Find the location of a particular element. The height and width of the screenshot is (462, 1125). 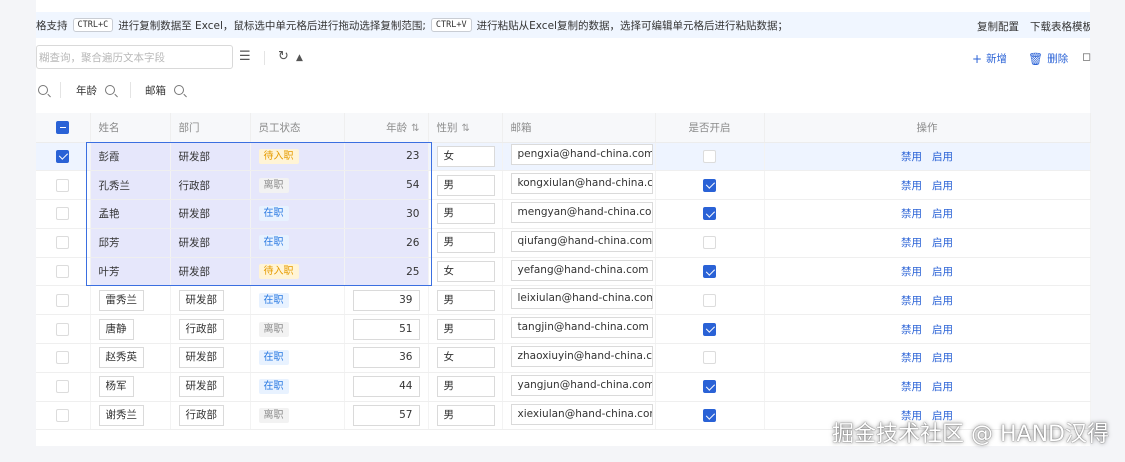

select-all-checkbox is located at coordinates (63, 127).